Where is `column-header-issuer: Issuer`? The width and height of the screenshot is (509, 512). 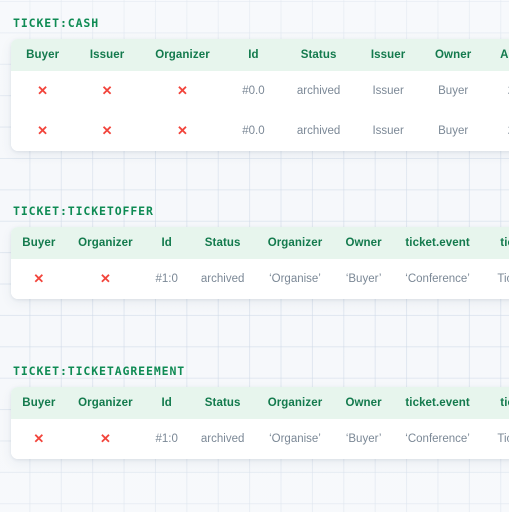 column-header-issuer: Issuer is located at coordinates (107, 55).